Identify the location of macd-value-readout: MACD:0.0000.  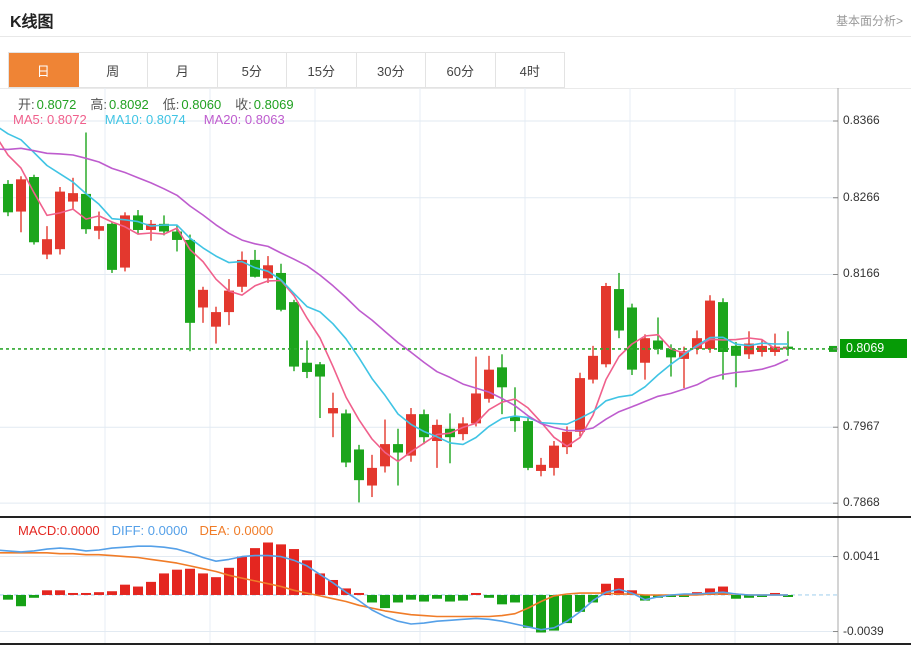
(59, 530).